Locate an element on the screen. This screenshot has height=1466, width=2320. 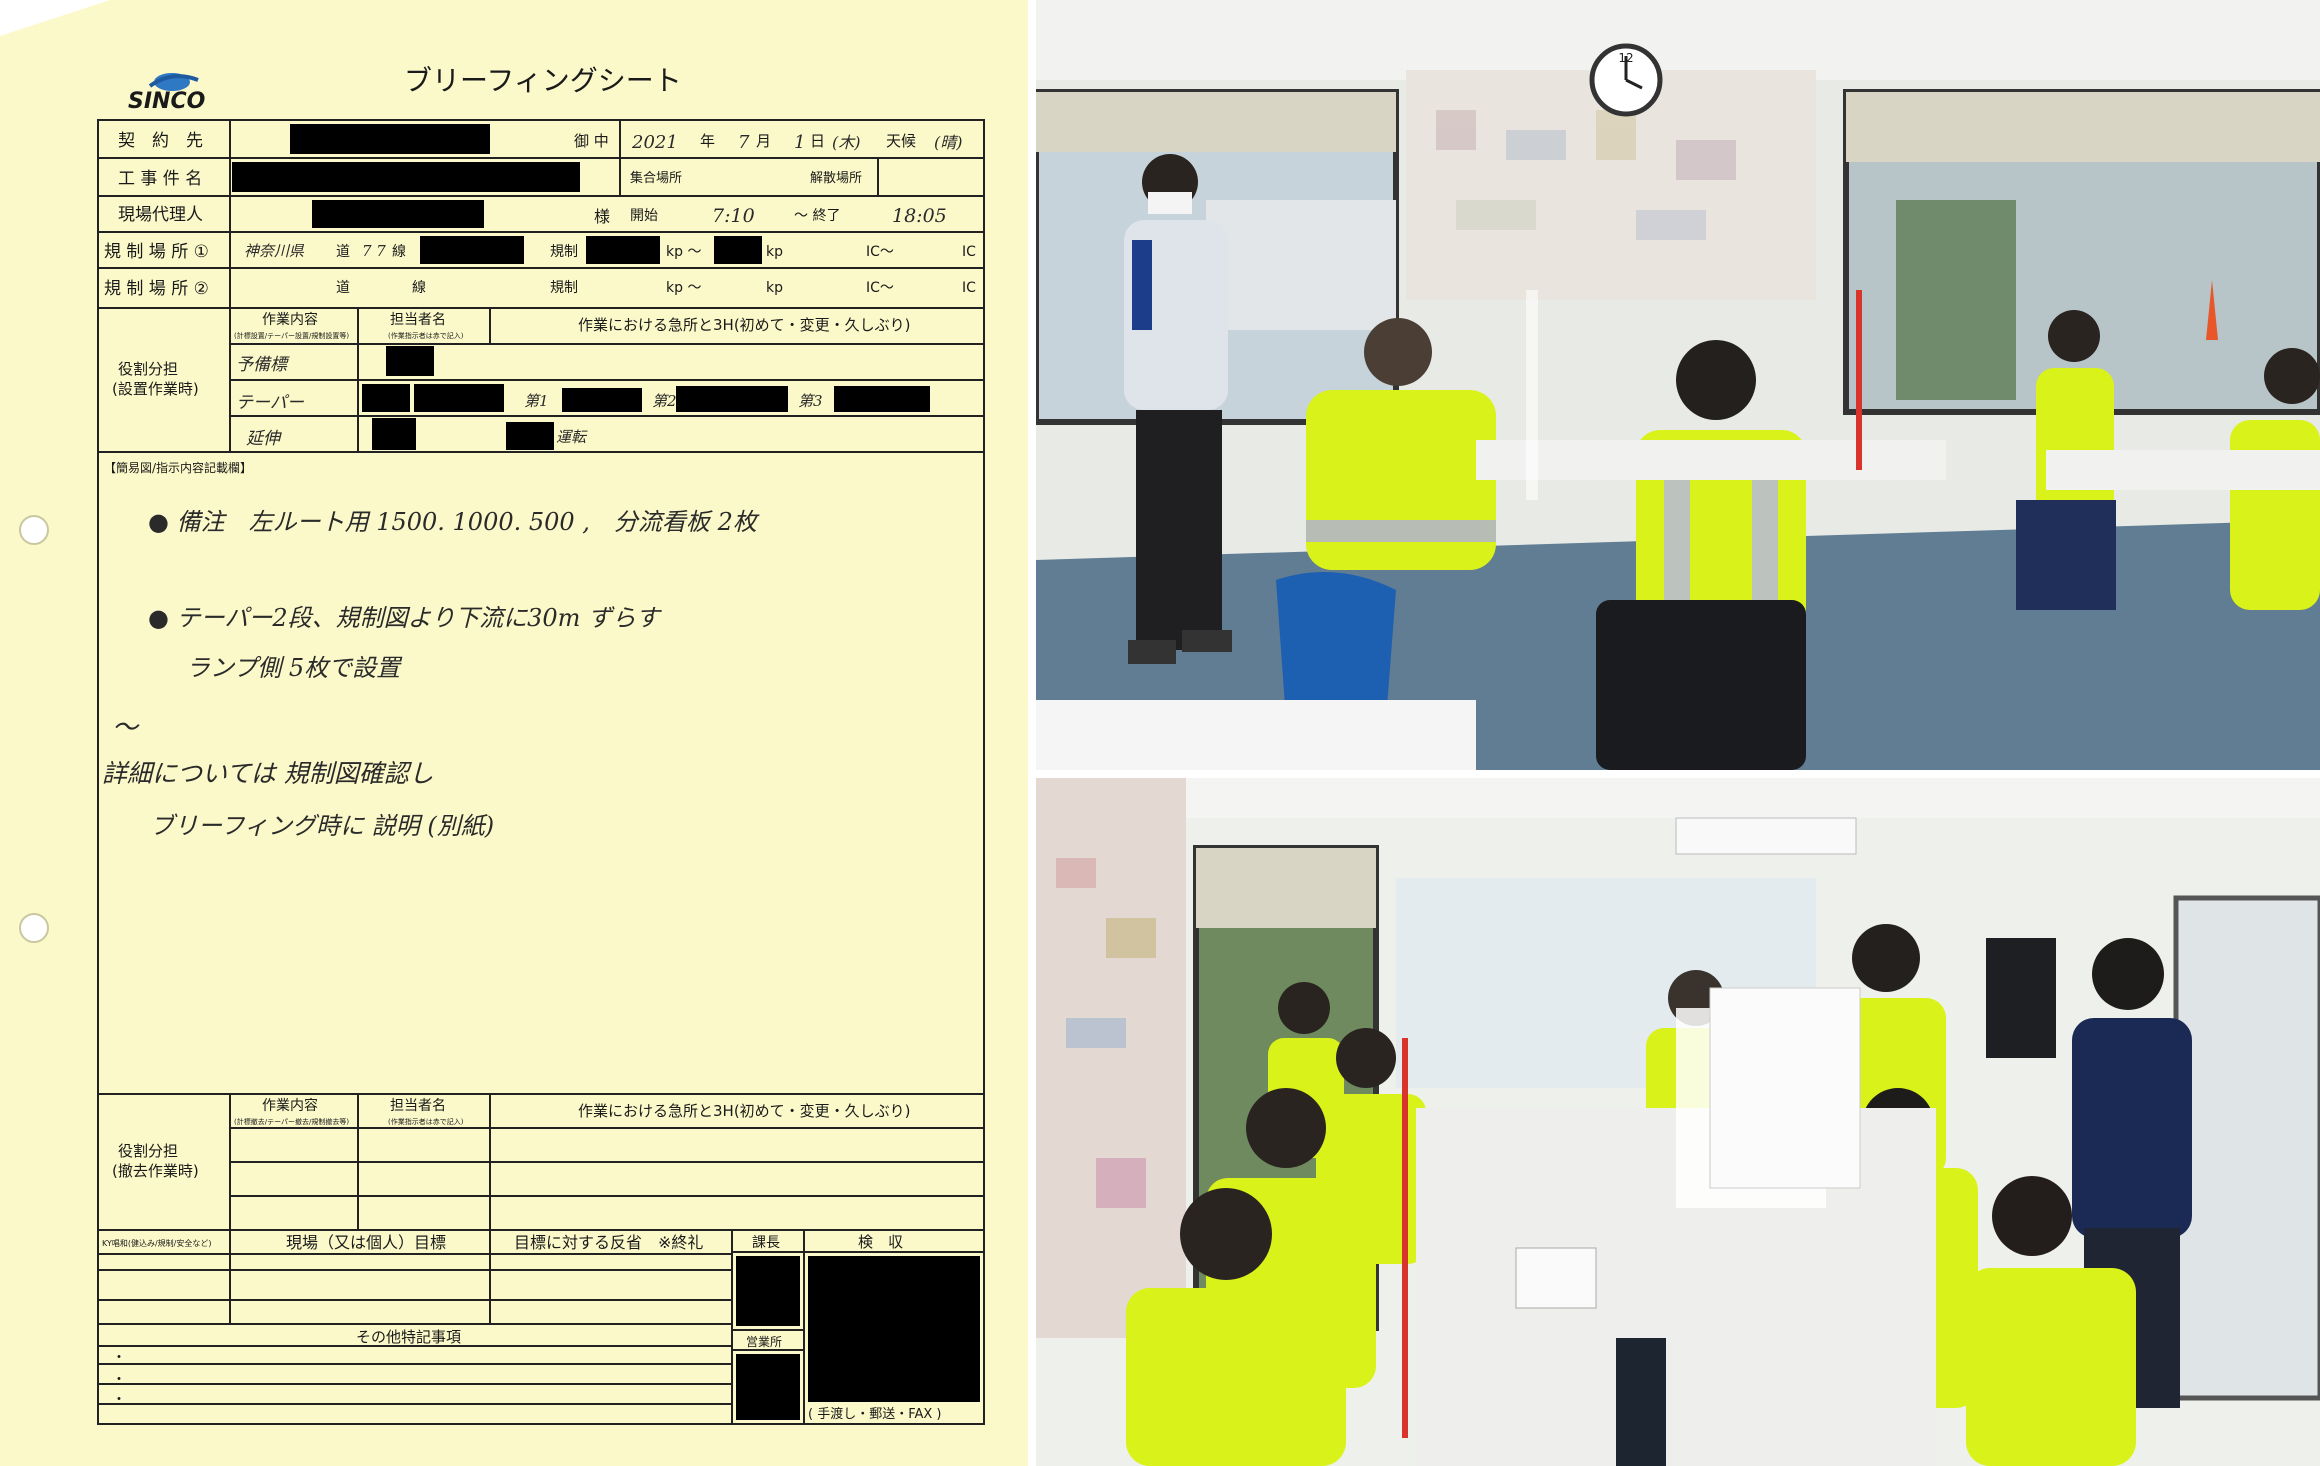
label-kisei-2: 規制 is located at coordinates (564, 288).